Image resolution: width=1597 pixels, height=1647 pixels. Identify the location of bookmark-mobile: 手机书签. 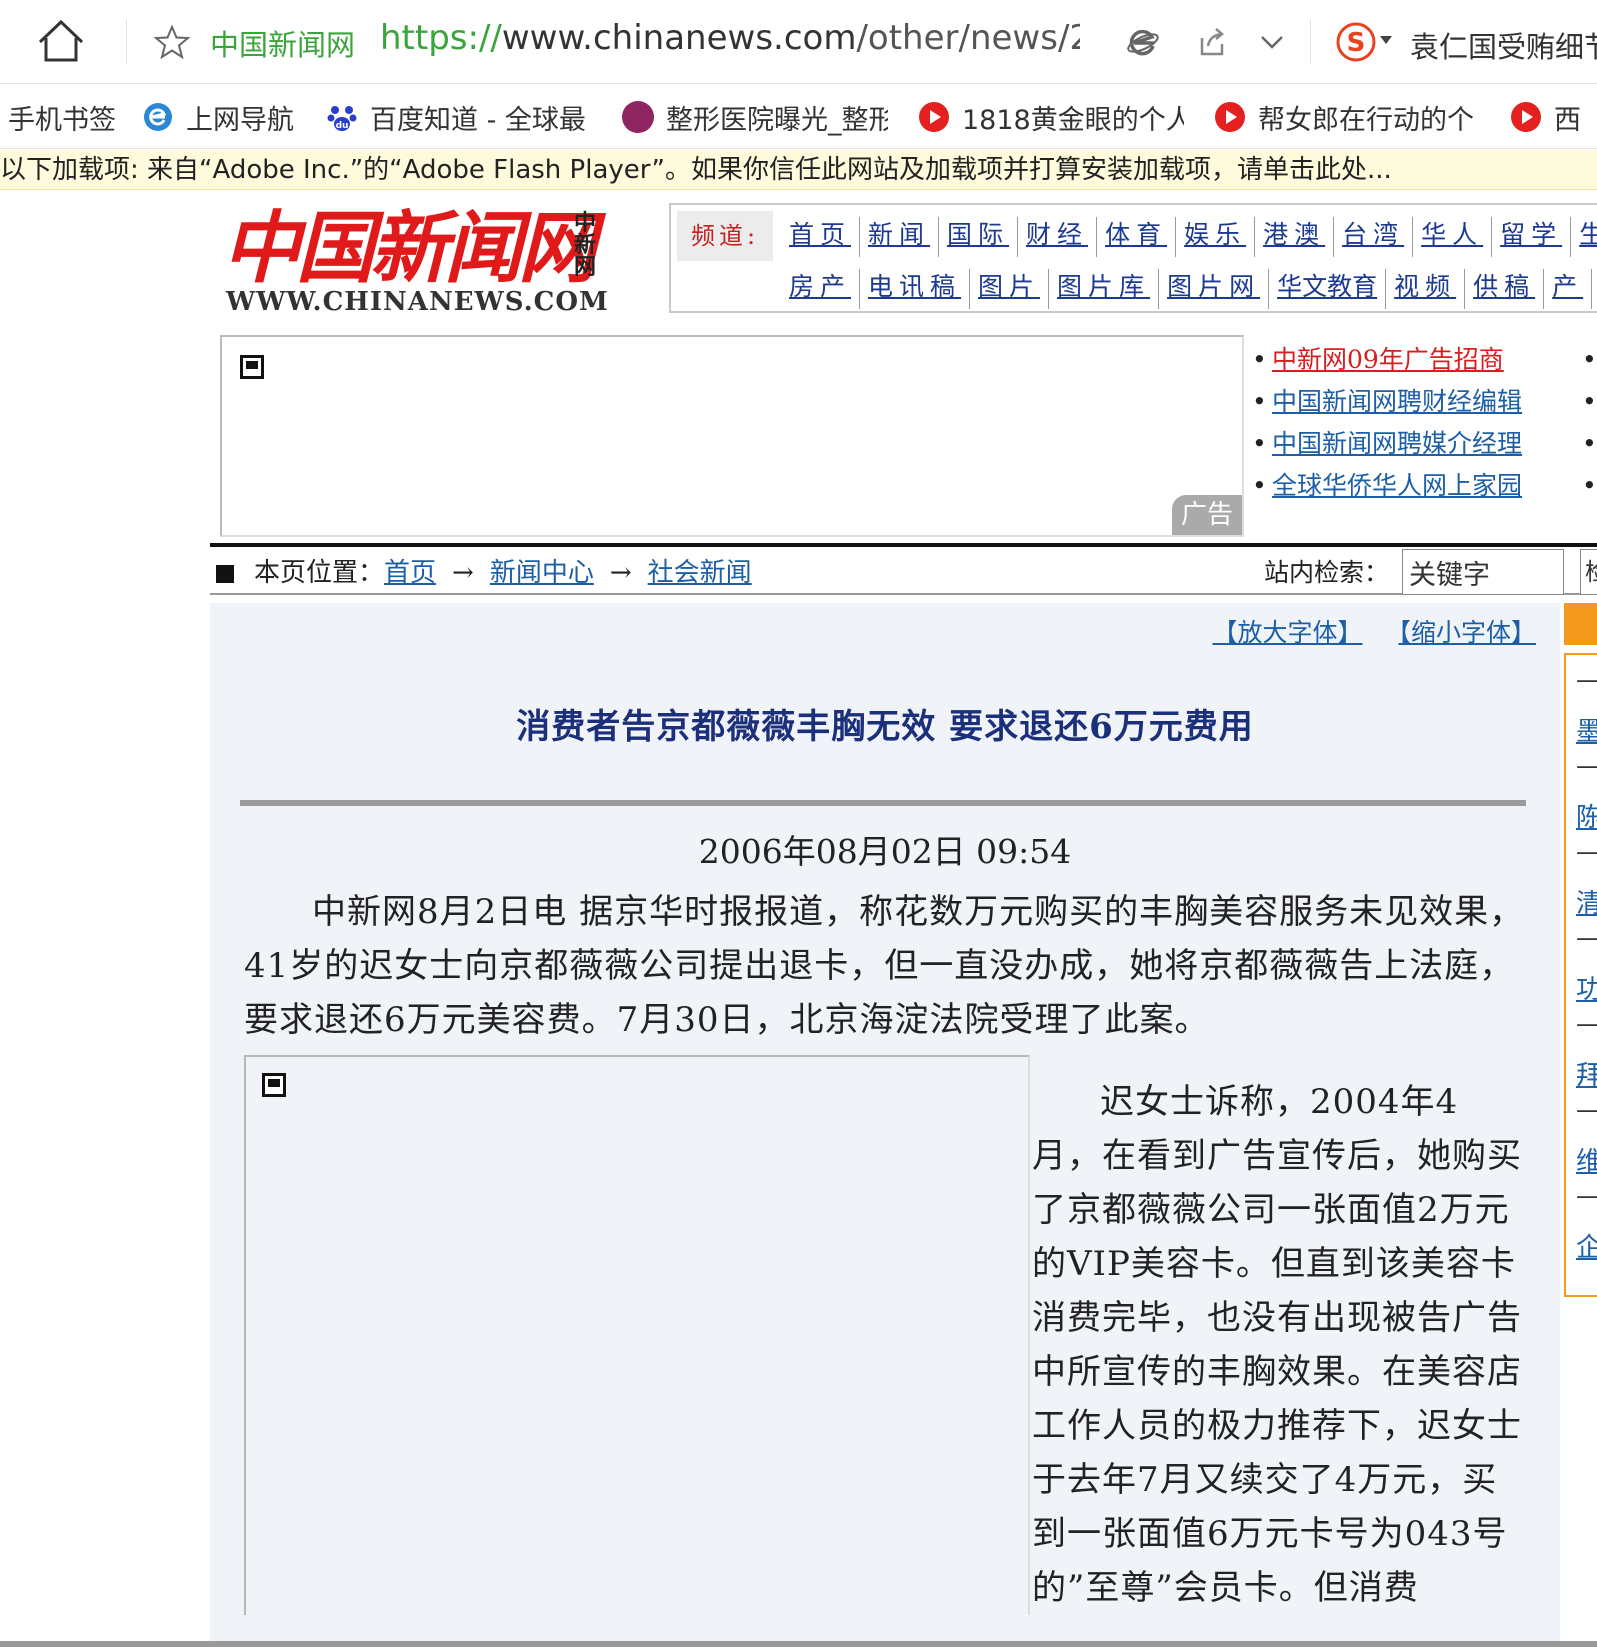
(62, 117).